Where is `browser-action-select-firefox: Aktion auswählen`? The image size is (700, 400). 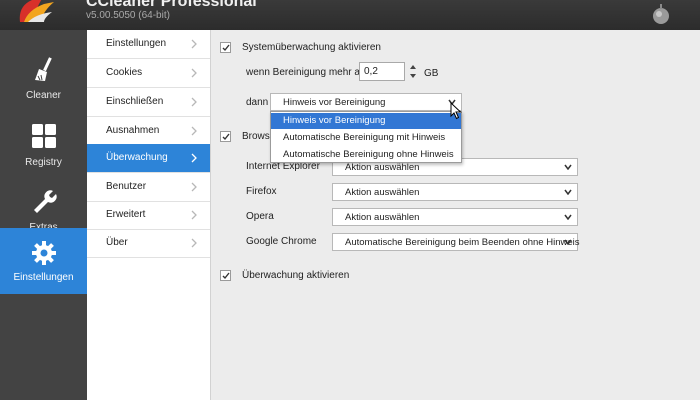 browser-action-select-firefox: Aktion auswählen is located at coordinates (455, 192).